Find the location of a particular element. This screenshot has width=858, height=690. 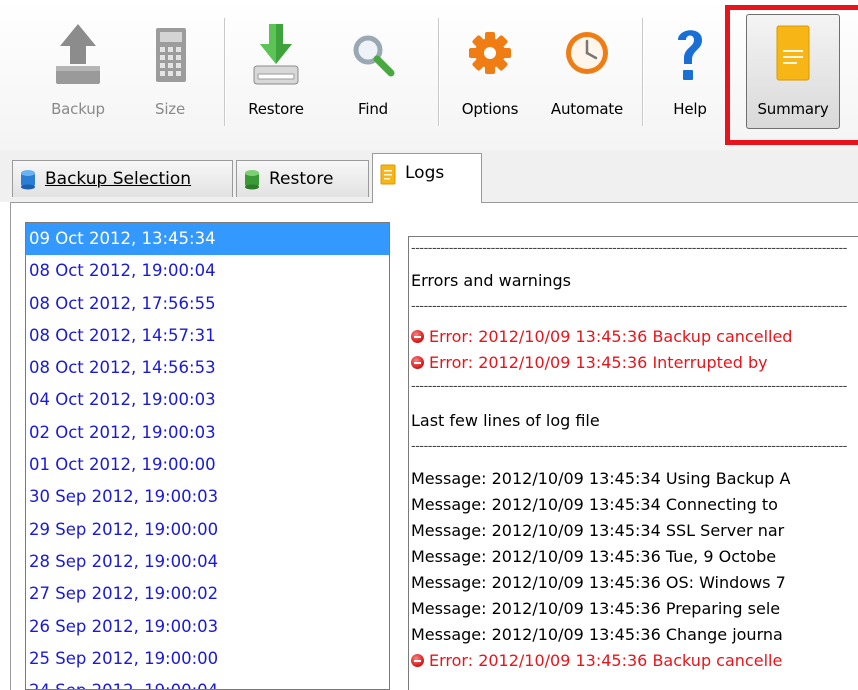

log-list-item-selected: 09 Oct 2012, 13:45:34 is located at coordinates (207, 239).